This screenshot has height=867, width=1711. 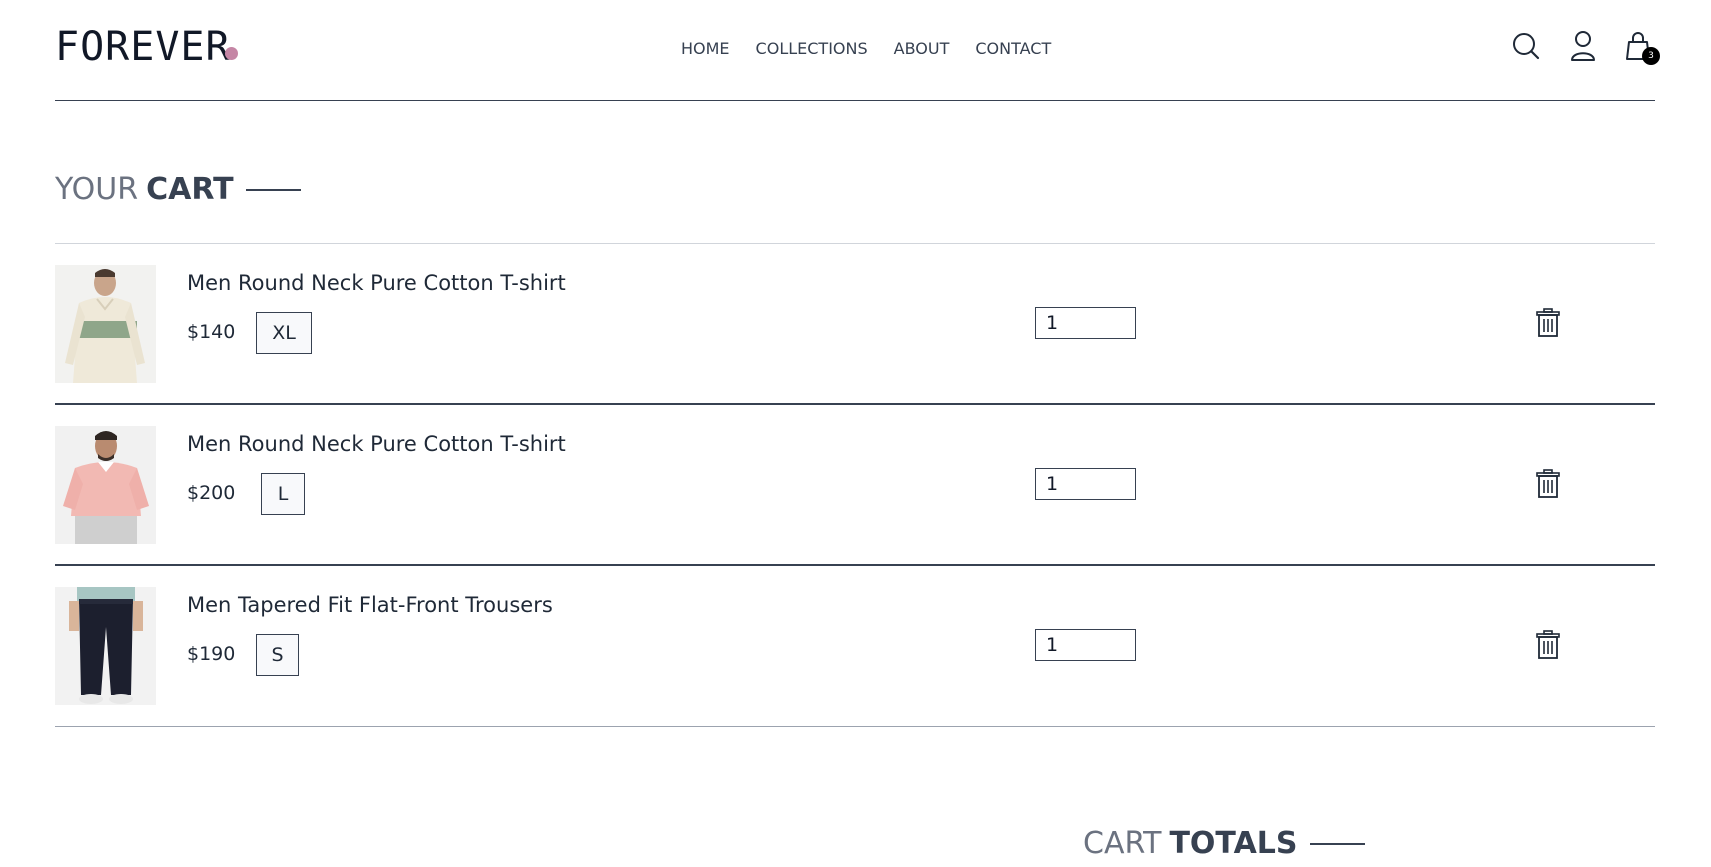 I want to click on main-nav: HOME COLLECTIONS ABOUT CONTACT, so click(x=866, y=48).